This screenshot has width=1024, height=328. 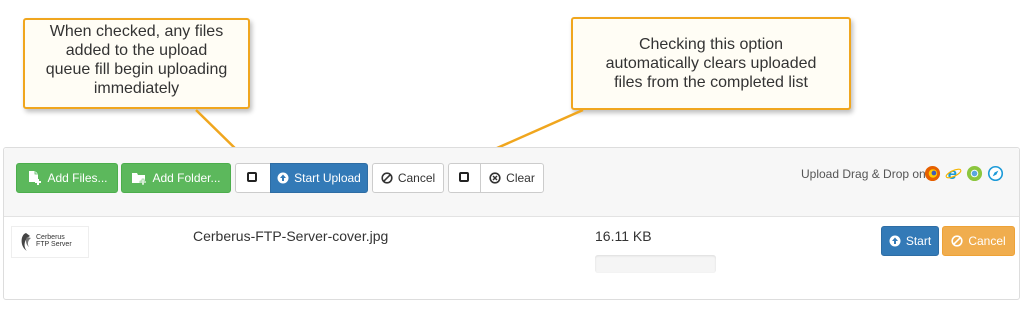 What do you see at coordinates (987, 241) in the screenshot?
I see `file-cancel-label: Cancel` at bounding box center [987, 241].